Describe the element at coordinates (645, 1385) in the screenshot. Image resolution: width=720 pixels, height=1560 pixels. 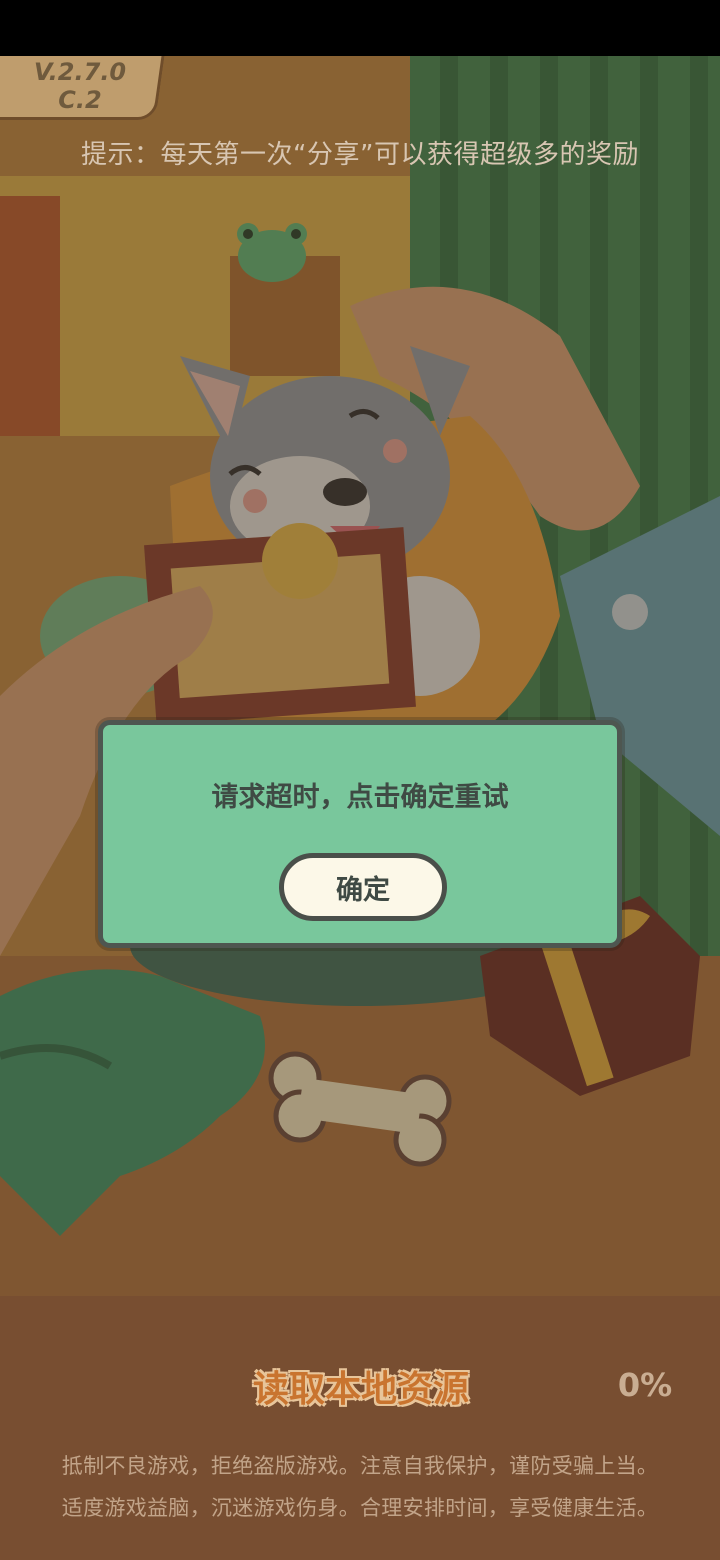
I see `loading-percent: 0%` at that location.